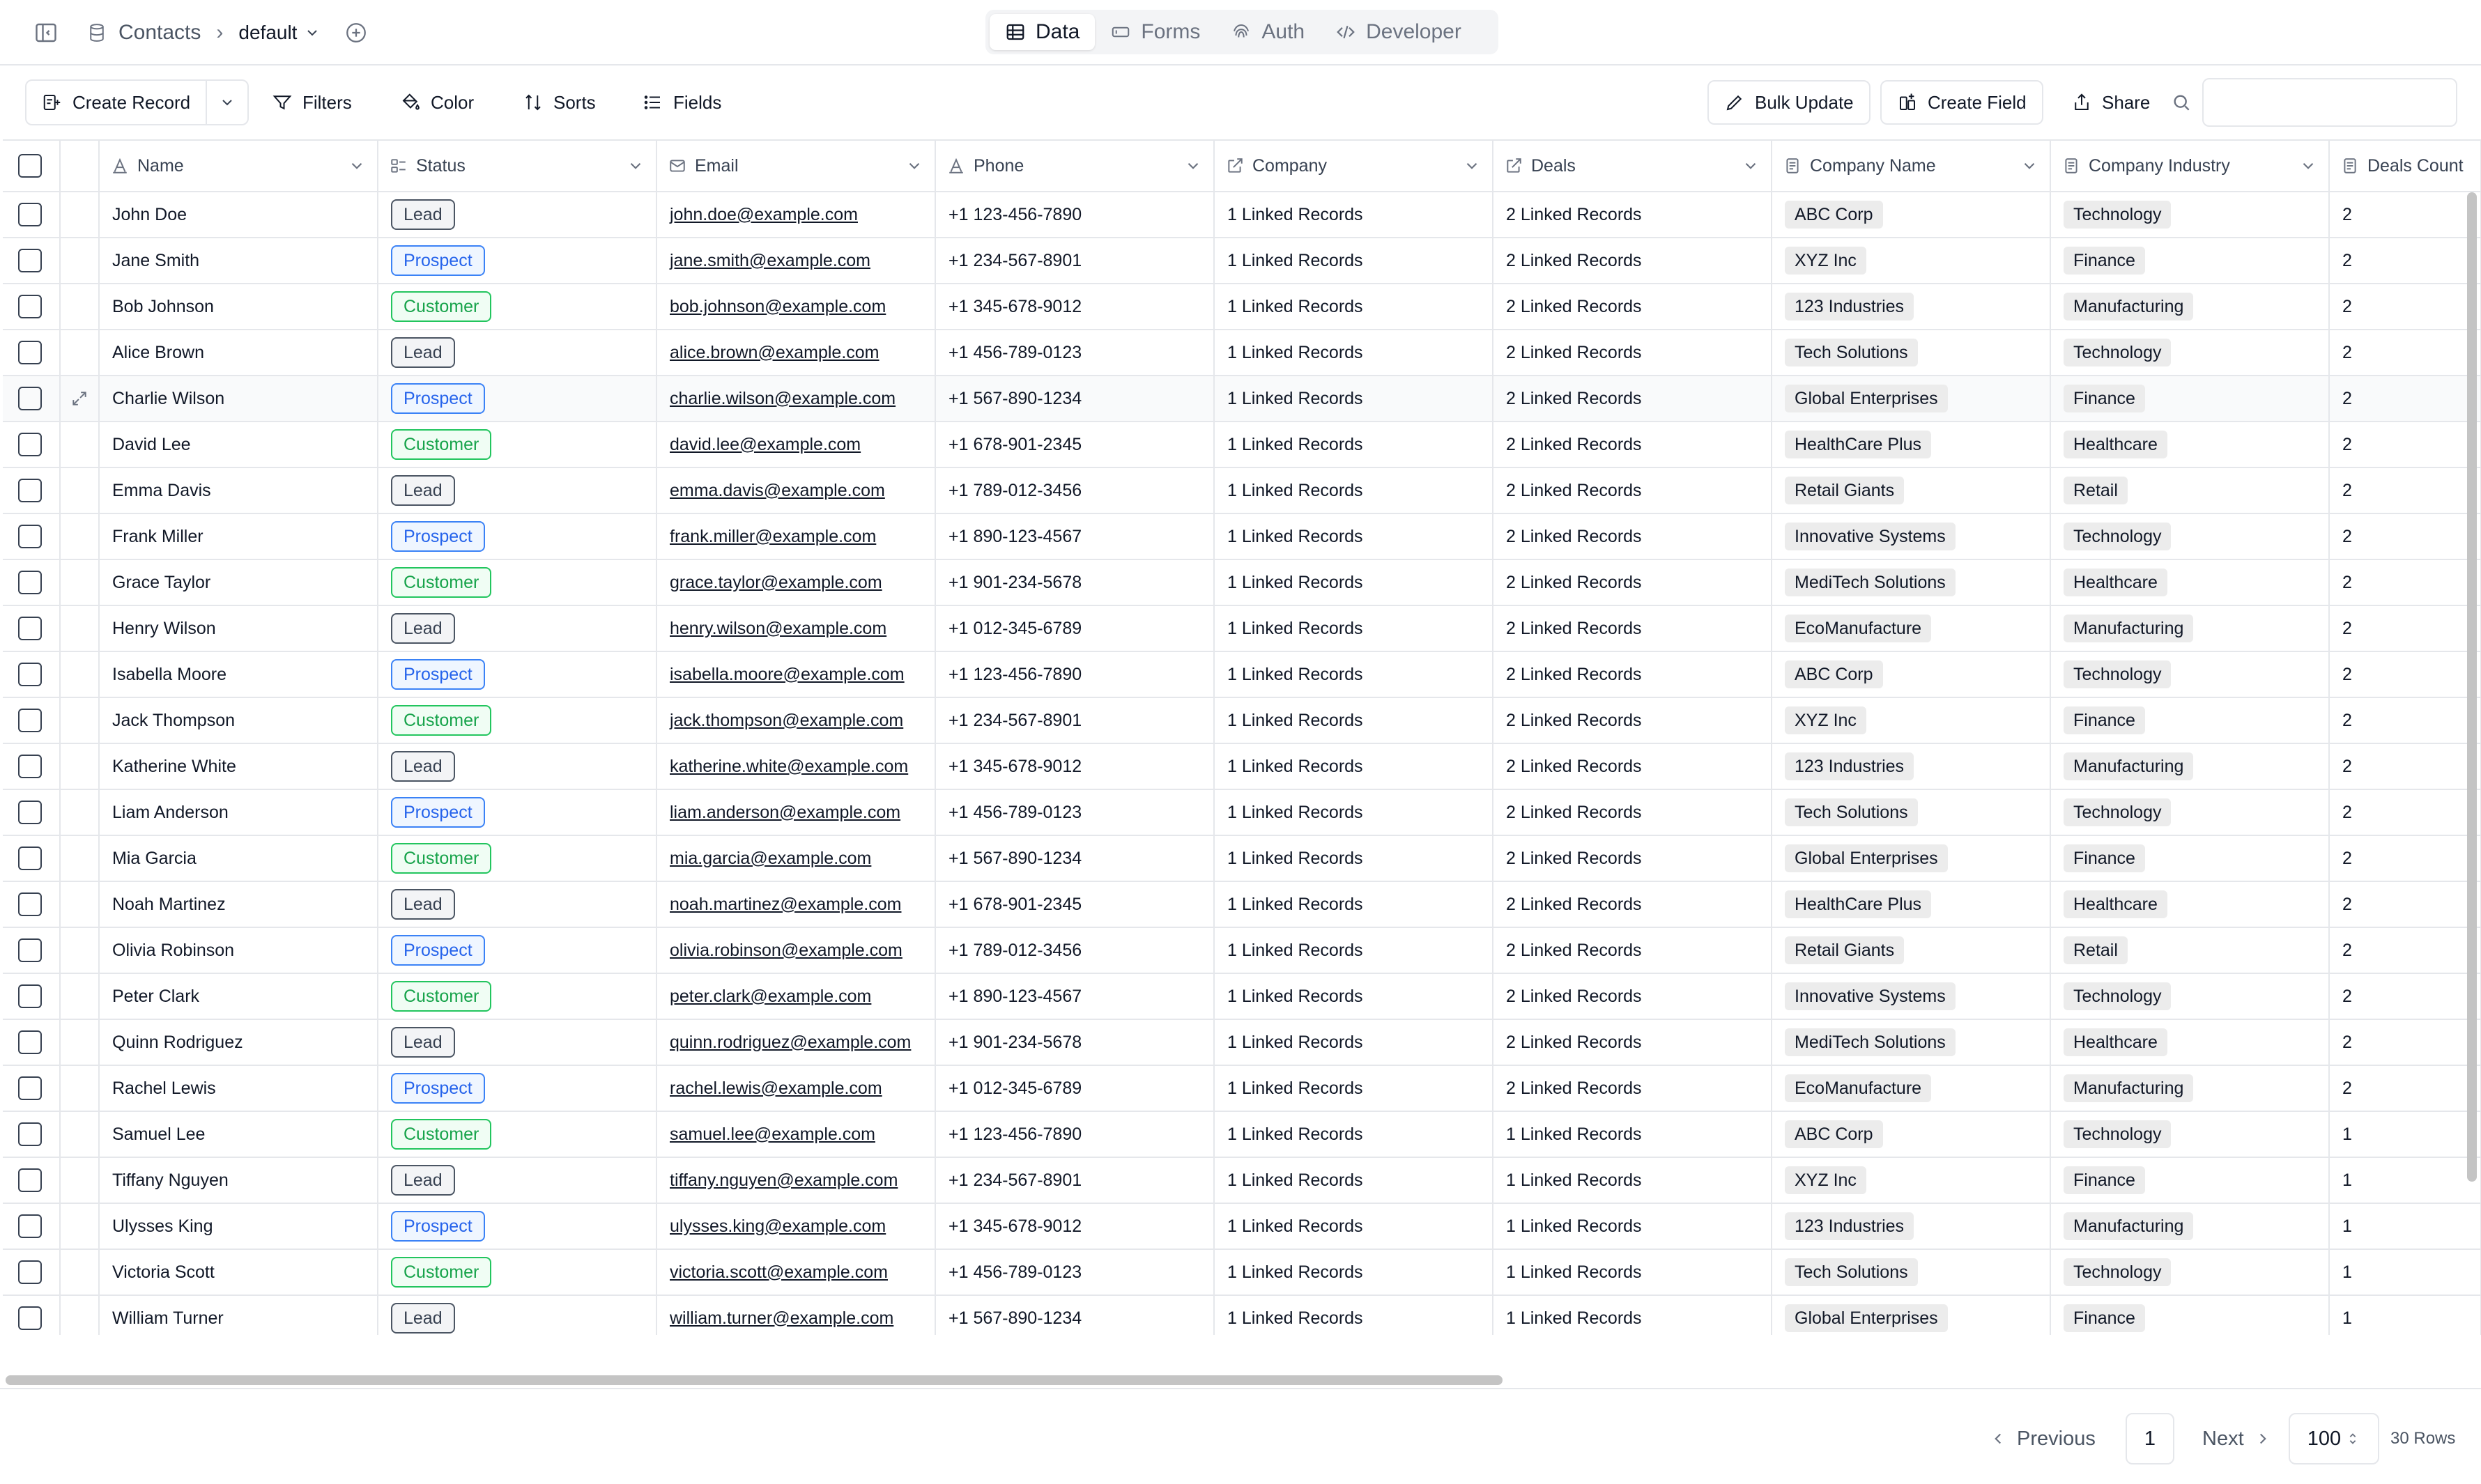 The height and width of the screenshot is (1484, 2481). Describe the element at coordinates (682, 102) in the screenshot. I see `fields-button: Fields` at that location.